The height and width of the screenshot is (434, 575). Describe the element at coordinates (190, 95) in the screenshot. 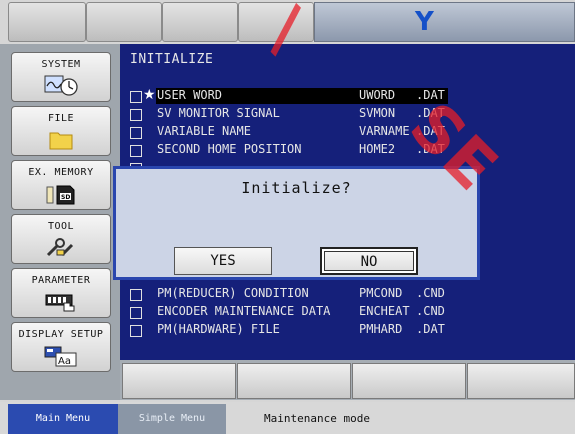

I see `item-name: USER WORD` at that location.